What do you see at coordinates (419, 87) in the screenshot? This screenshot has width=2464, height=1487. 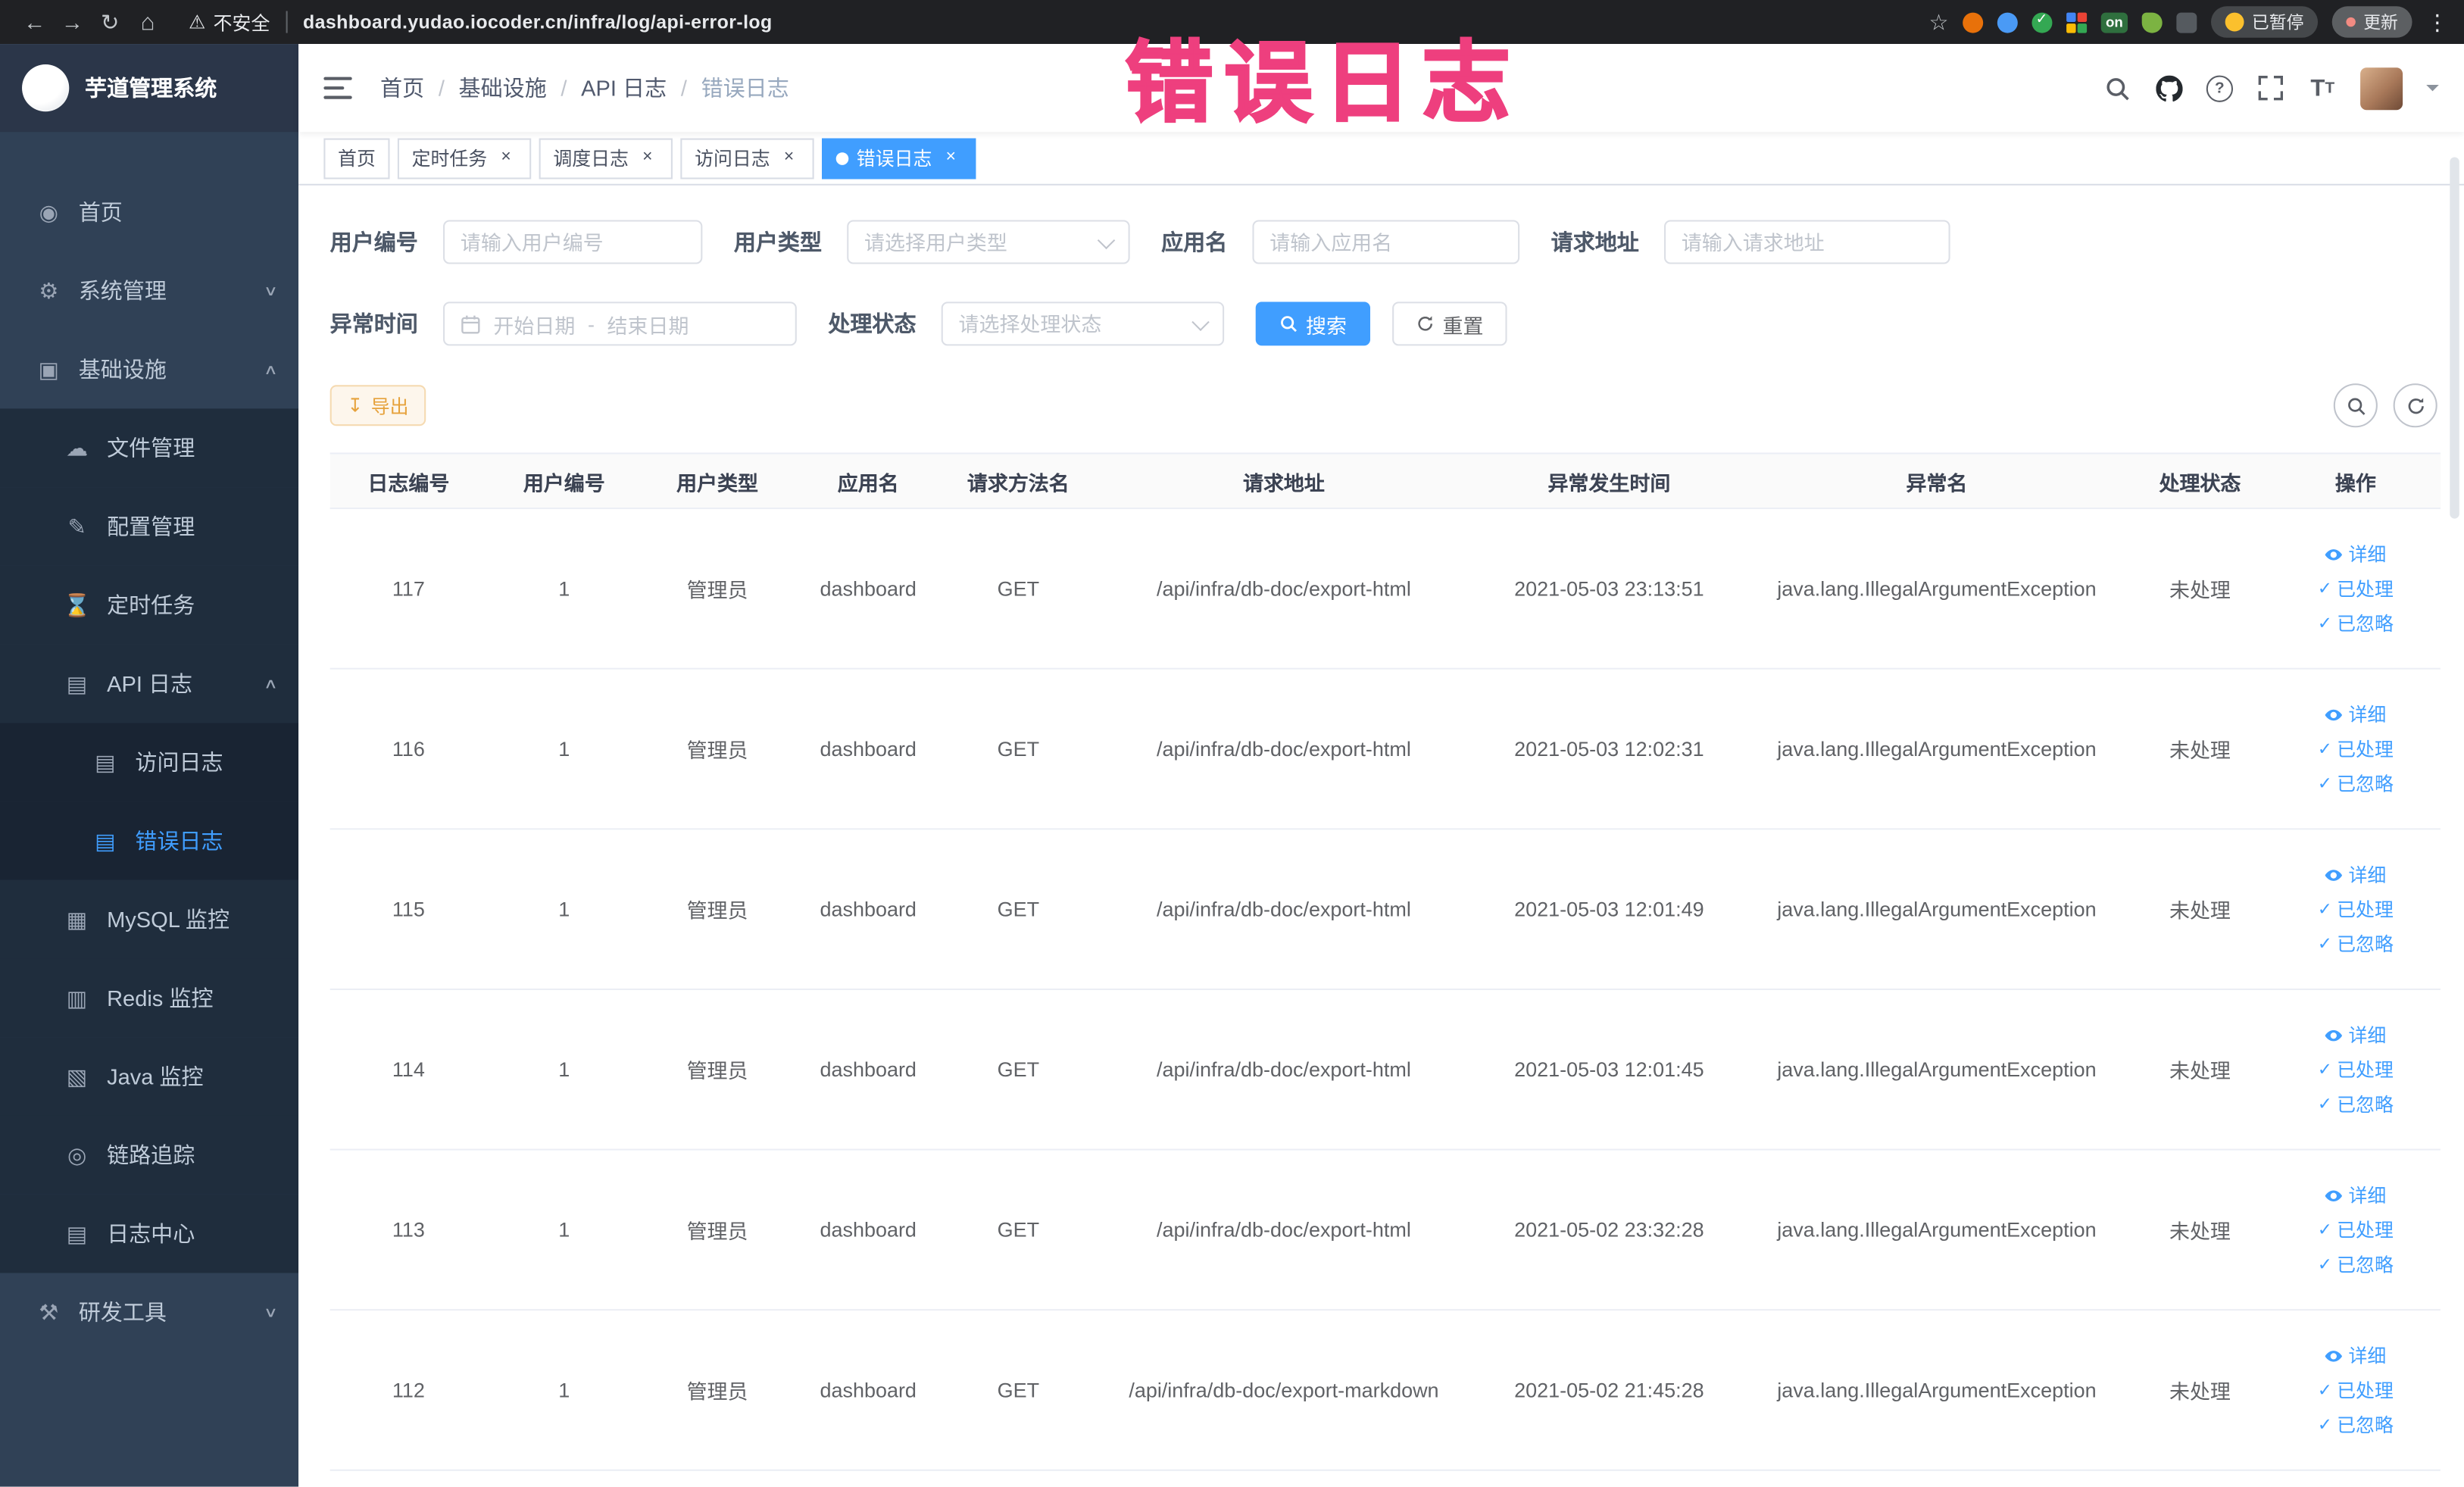 I see `breadcrumb-item: 首页` at bounding box center [419, 87].